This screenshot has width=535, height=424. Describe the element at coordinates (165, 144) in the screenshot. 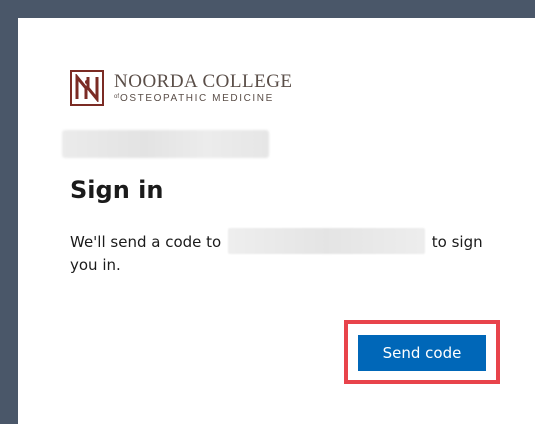

I see `redacted-account-email` at that location.